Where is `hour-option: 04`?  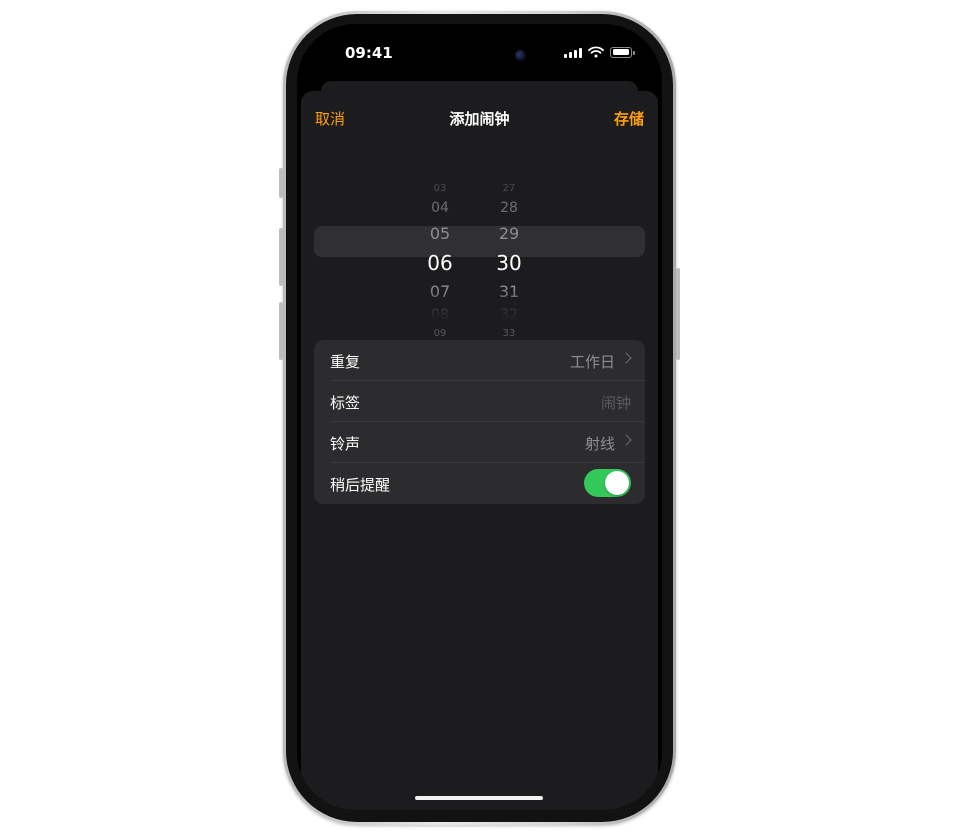
hour-option: 04 is located at coordinates (440, 208).